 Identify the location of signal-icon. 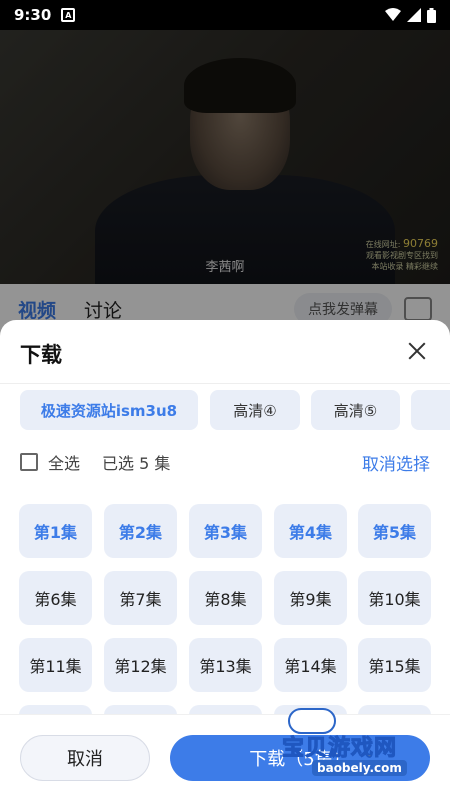
(414, 15).